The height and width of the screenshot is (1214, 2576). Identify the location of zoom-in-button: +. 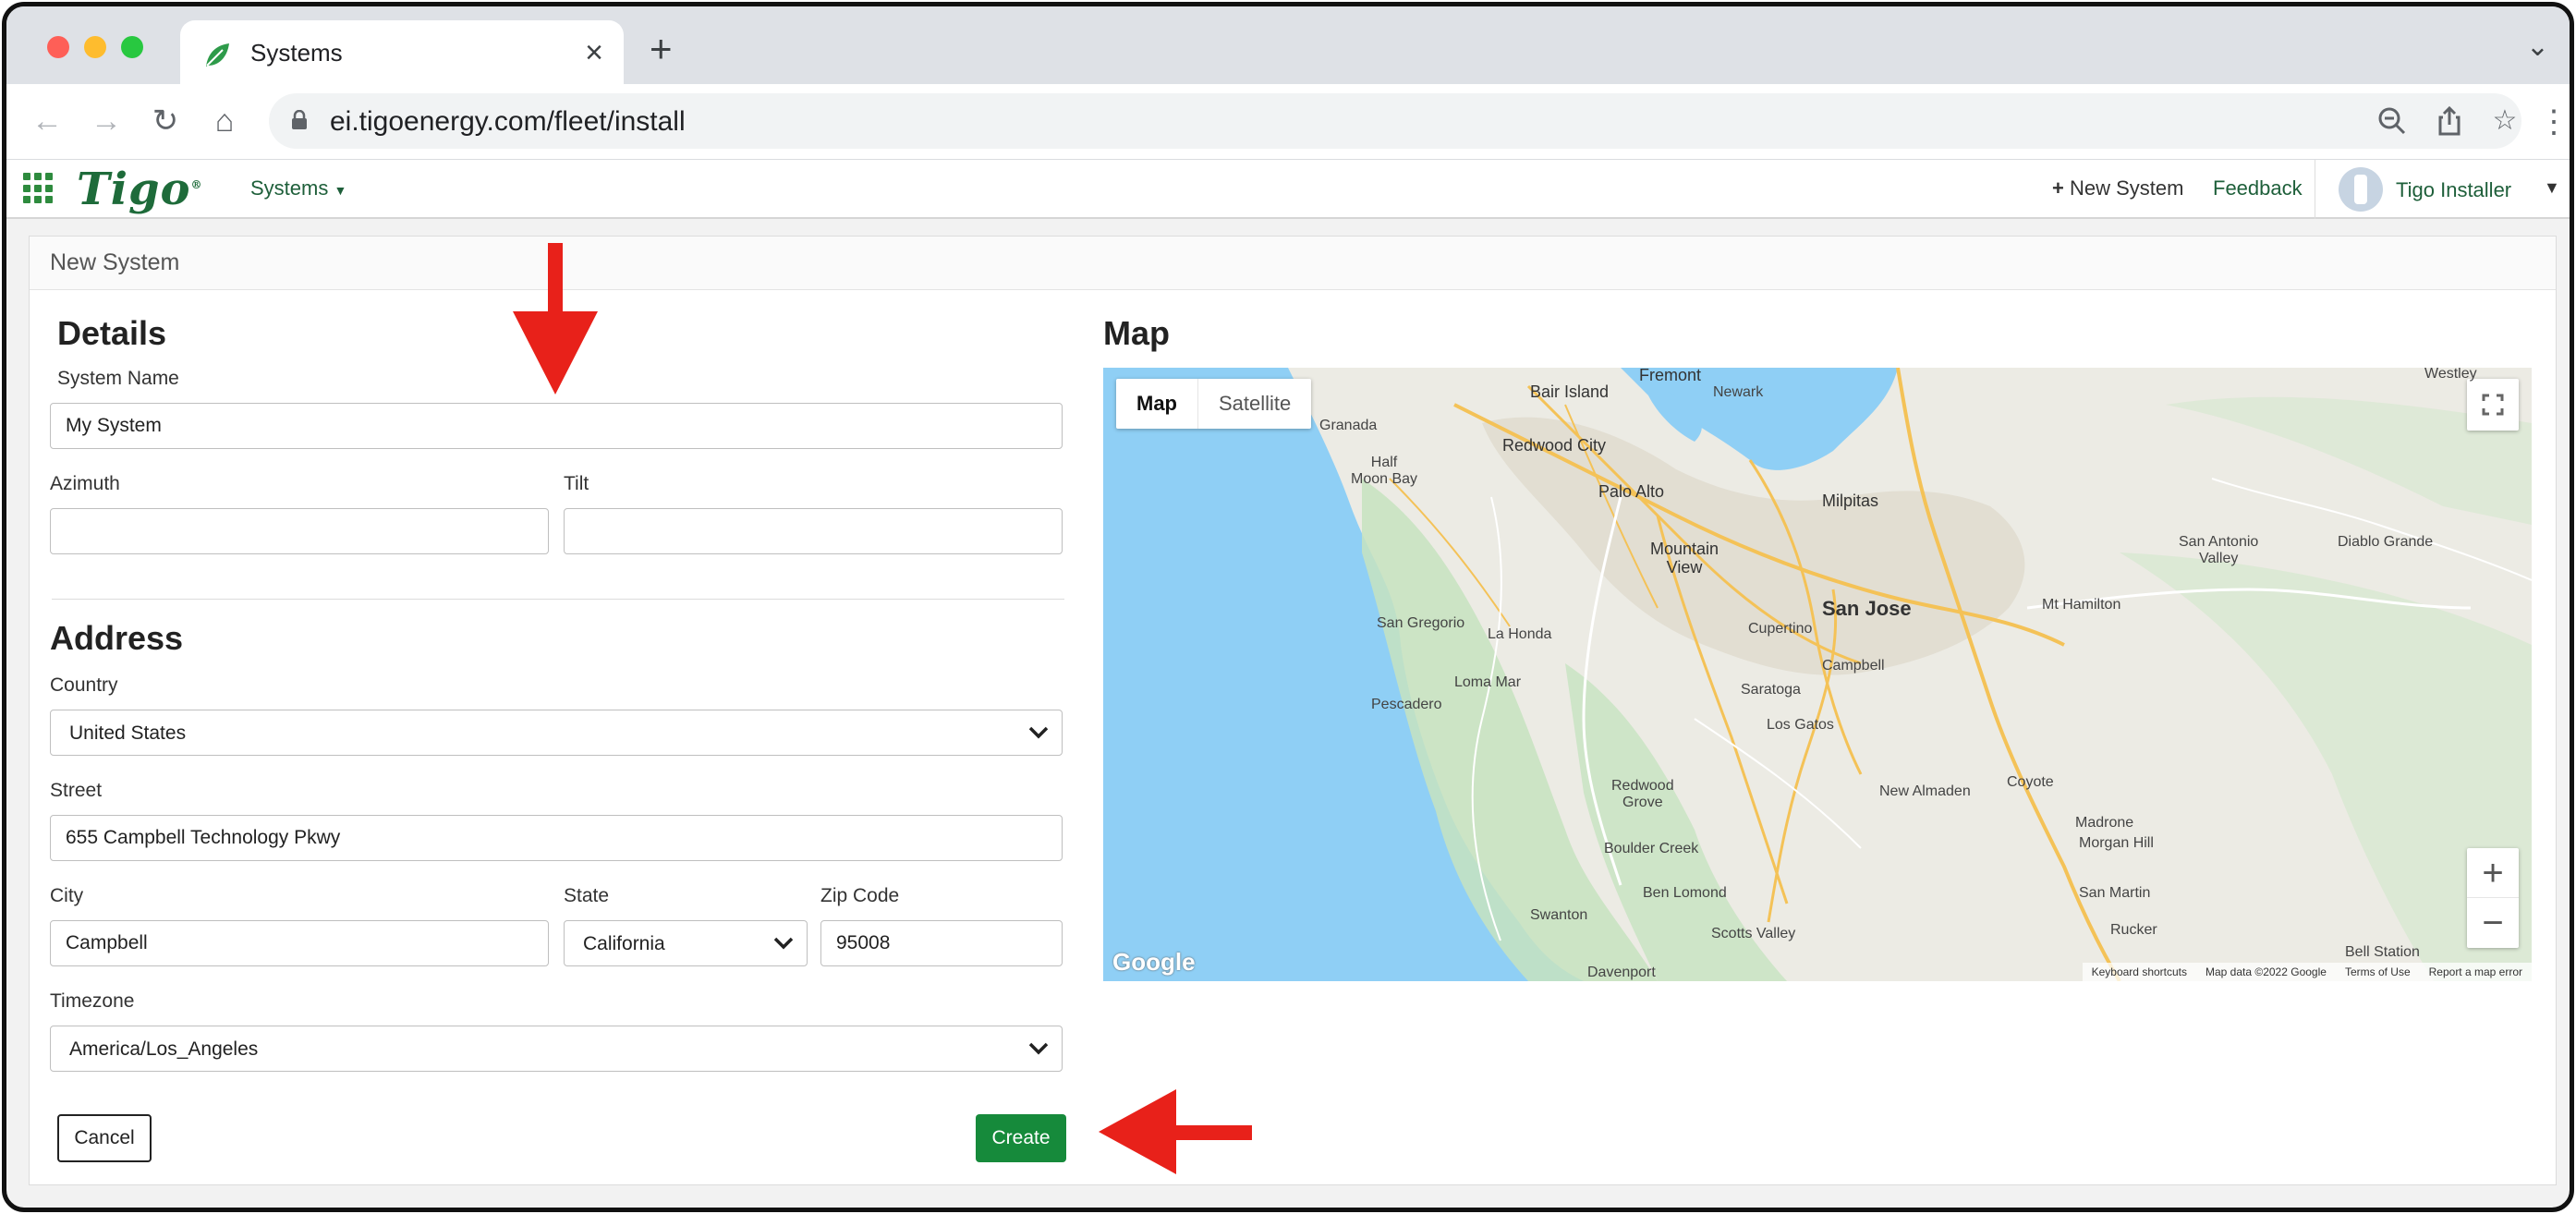
(2493, 873).